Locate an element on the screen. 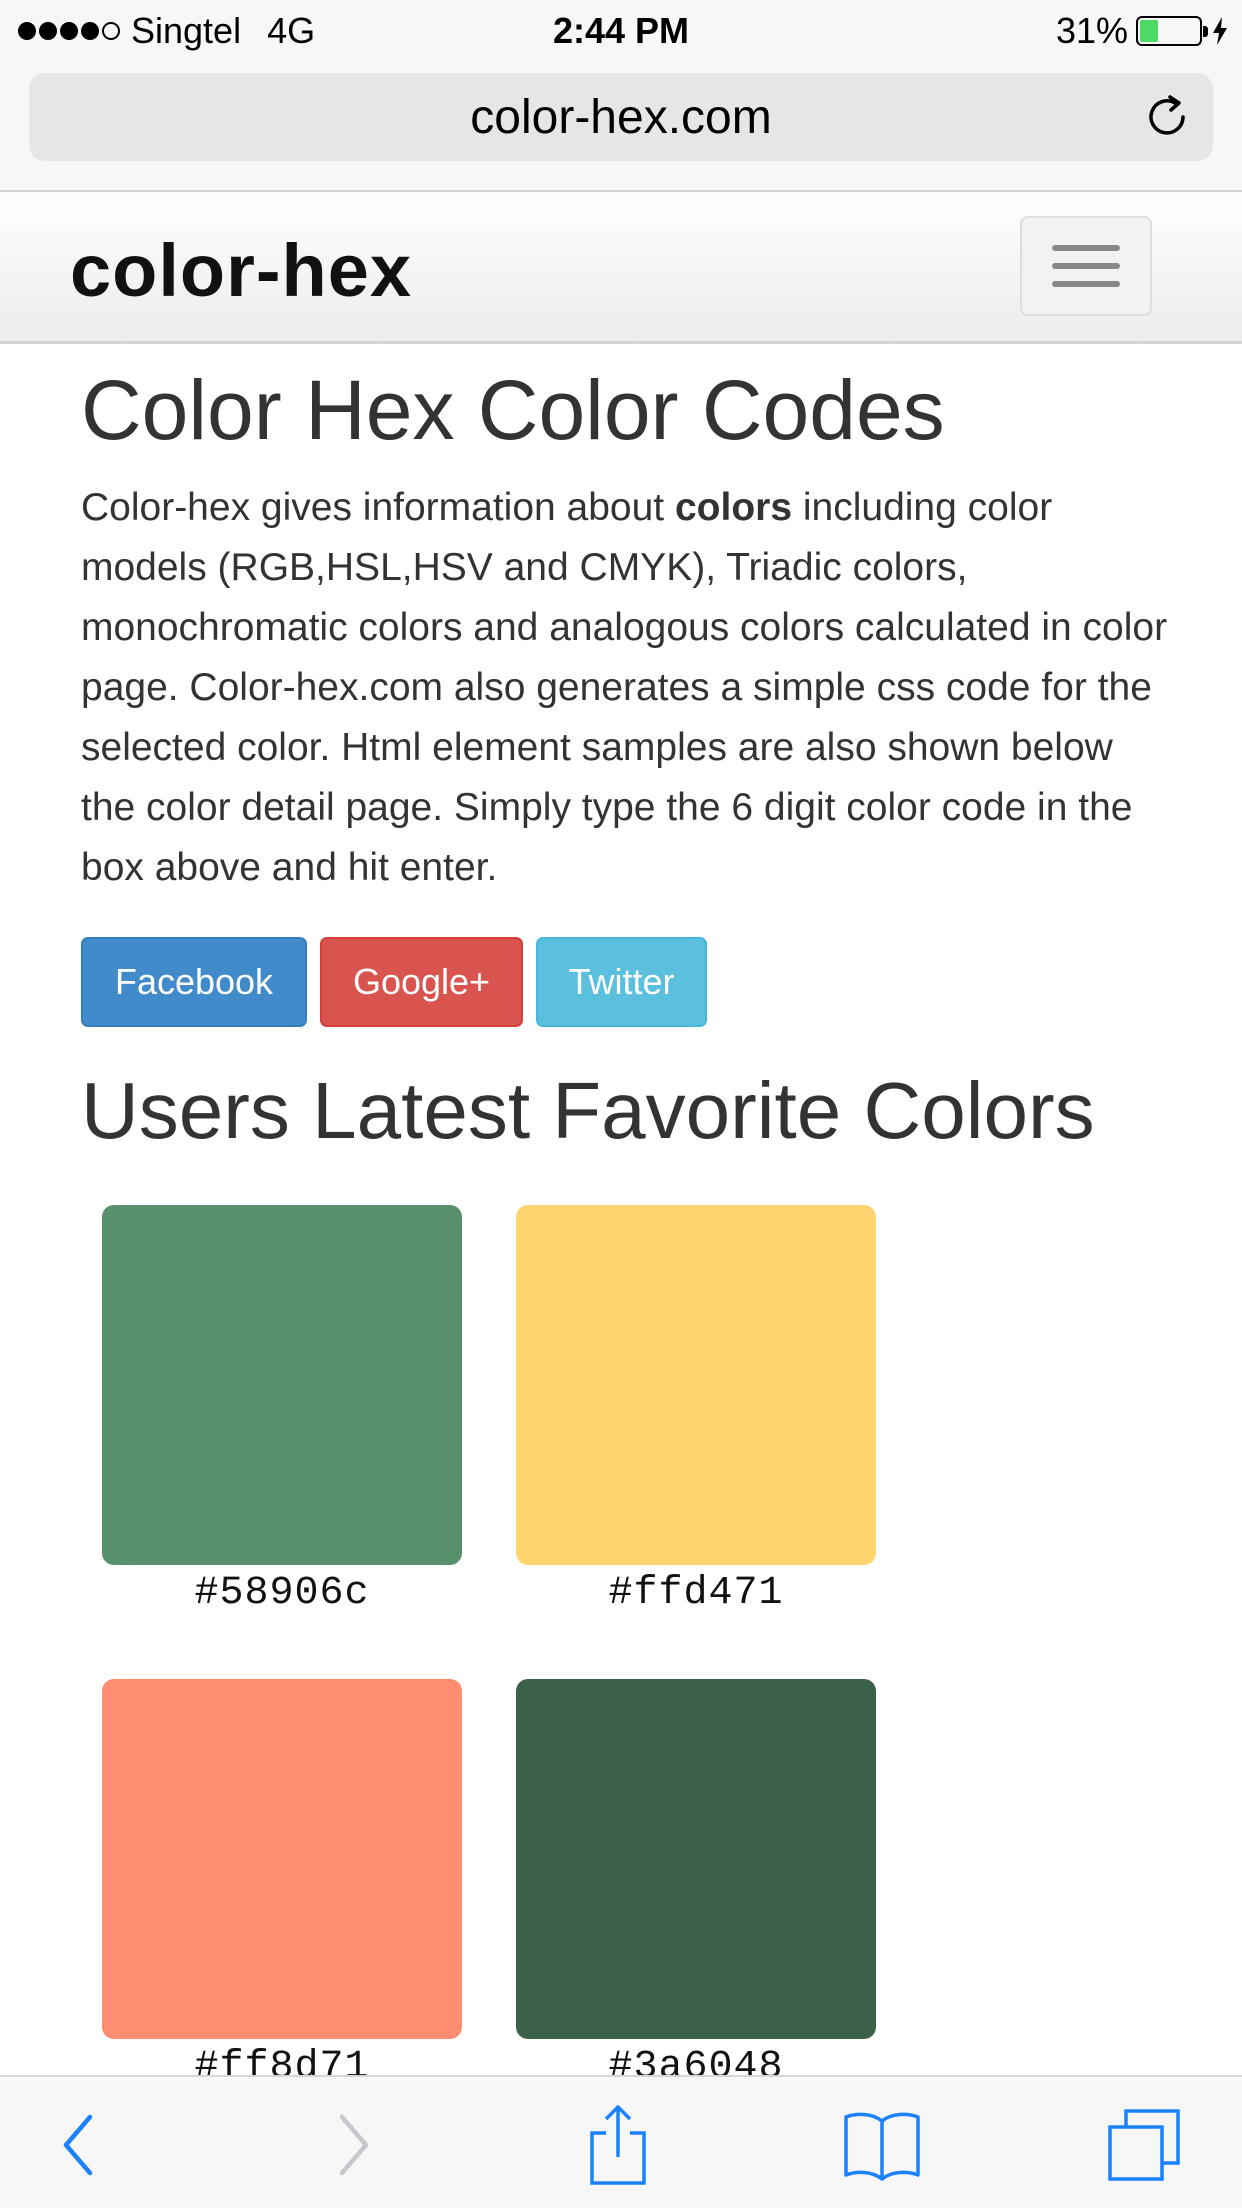 The width and height of the screenshot is (1242, 2208). share-icon is located at coordinates (618, 2145).